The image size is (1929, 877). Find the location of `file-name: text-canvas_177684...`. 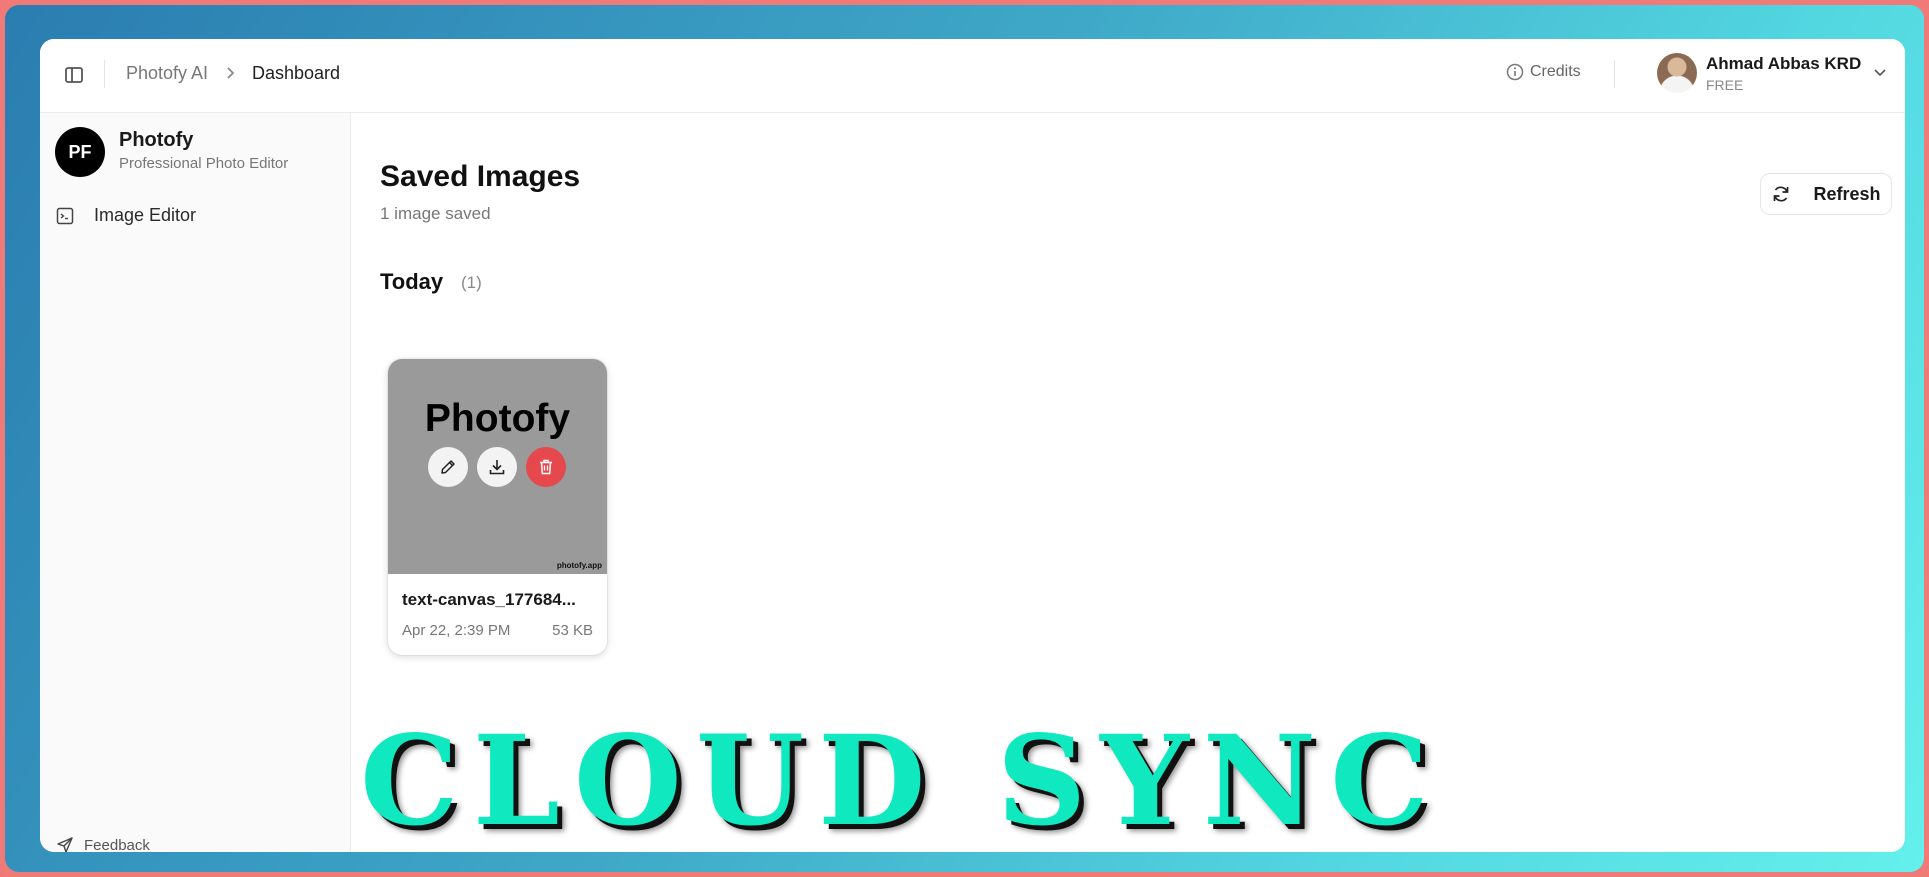

file-name: text-canvas_177684... is located at coordinates (489, 599).